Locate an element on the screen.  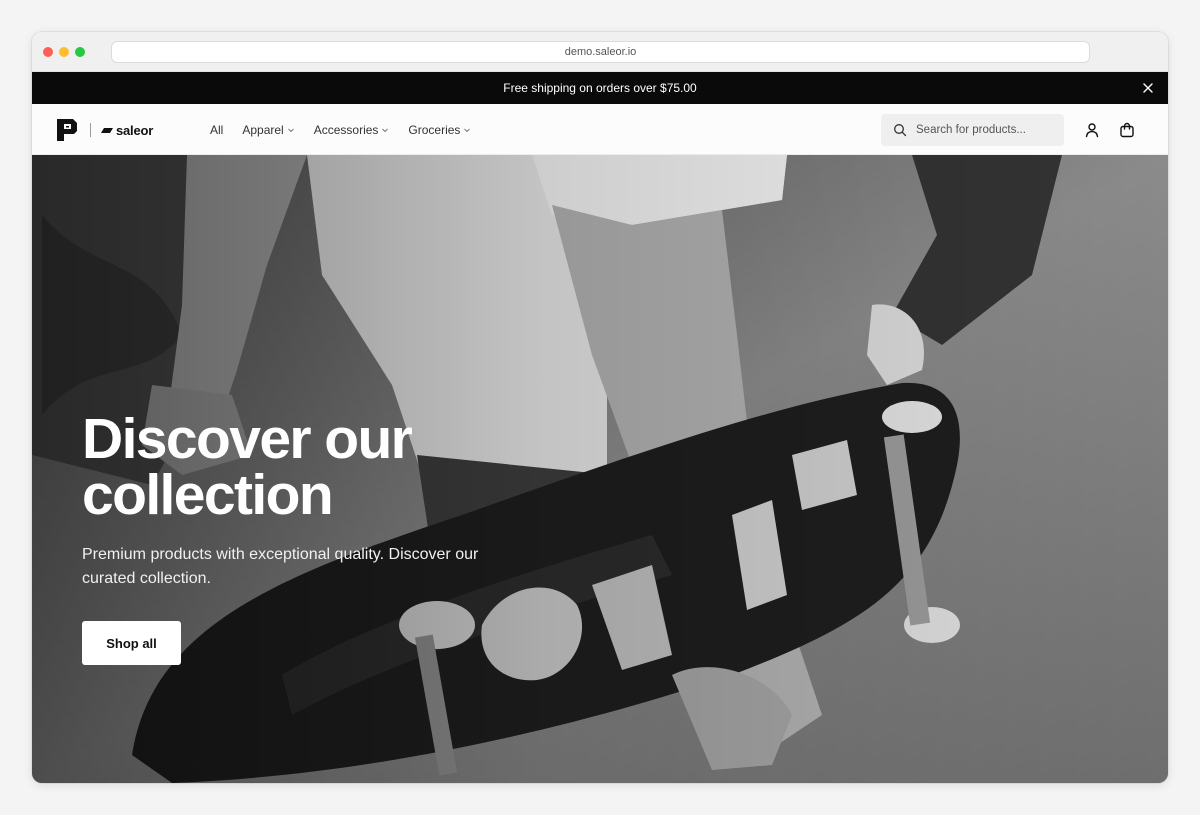
minimize-window-button is located at coordinates (64, 52).